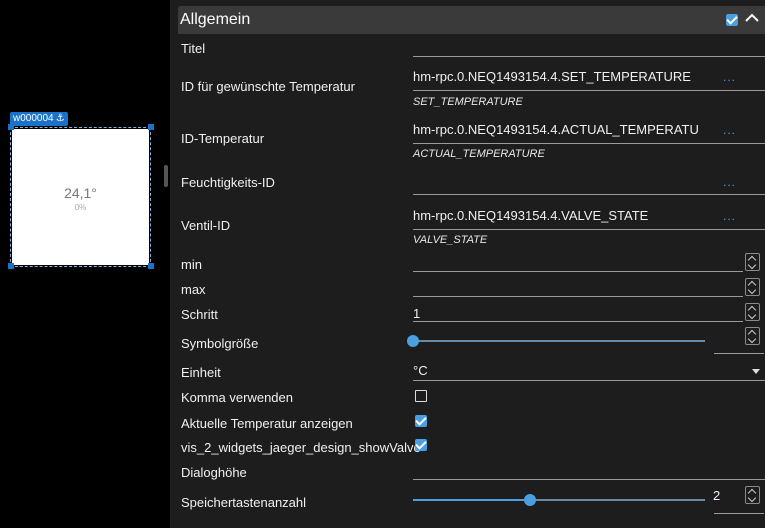 Image resolution: width=765 pixels, height=528 pixels. Describe the element at coordinates (529, 500) in the screenshot. I see `speicher-slider-thumb` at that location.